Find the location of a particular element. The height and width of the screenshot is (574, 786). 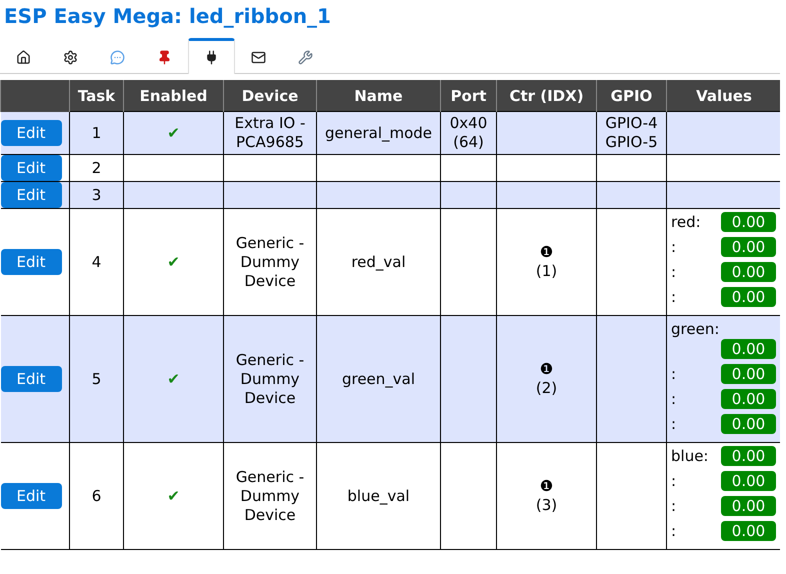

cell-text: (3) is located at coordinates (546, 505).